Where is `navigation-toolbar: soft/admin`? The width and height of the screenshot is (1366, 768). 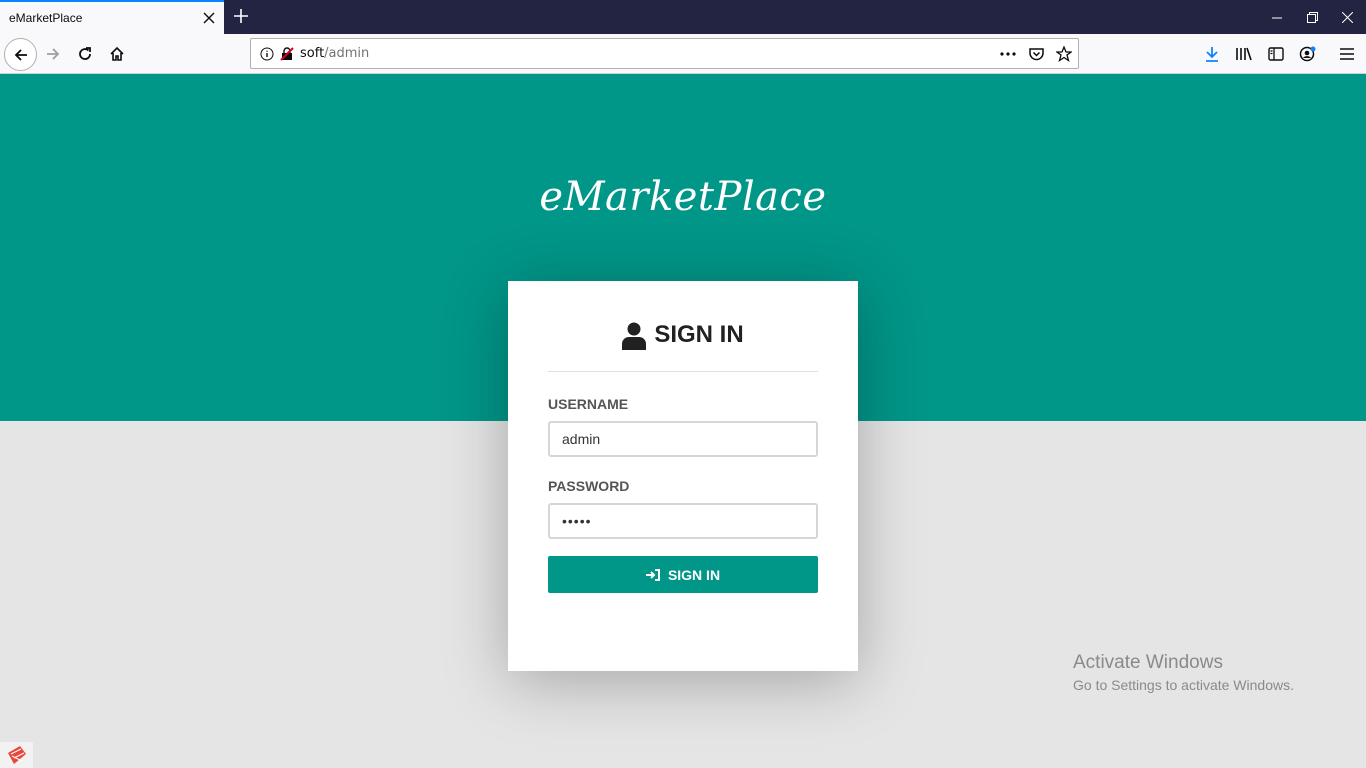 navigation-toolbar: soft/admin is located at coordinates (683, 54).